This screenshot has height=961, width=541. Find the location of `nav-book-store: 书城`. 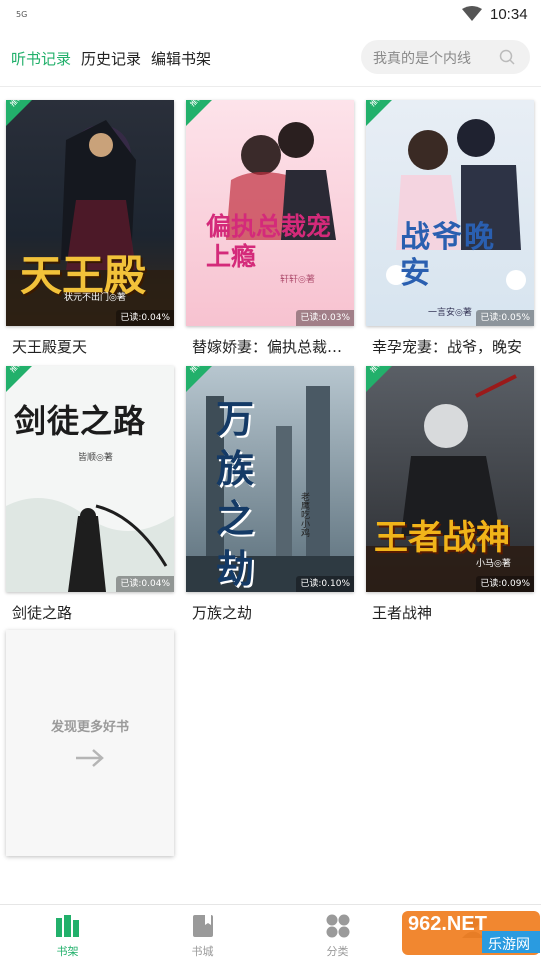

nav-book-store: 书城 is located at coordinates (202, 933).